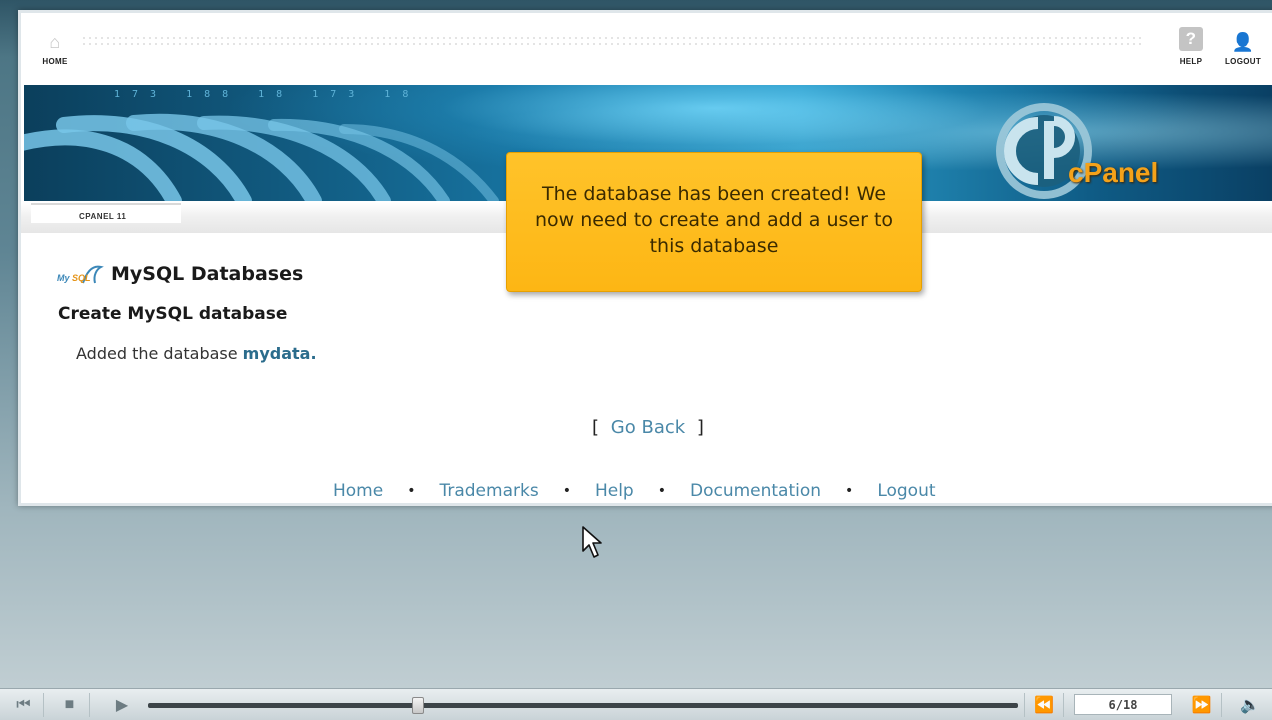 The height and width of the screenshot is (720, 1272). What do you see at coordinates (81, 278) in the screenshot?
I see `mysql-logo-text-sql: SQL` at bounding box center [81, 278].